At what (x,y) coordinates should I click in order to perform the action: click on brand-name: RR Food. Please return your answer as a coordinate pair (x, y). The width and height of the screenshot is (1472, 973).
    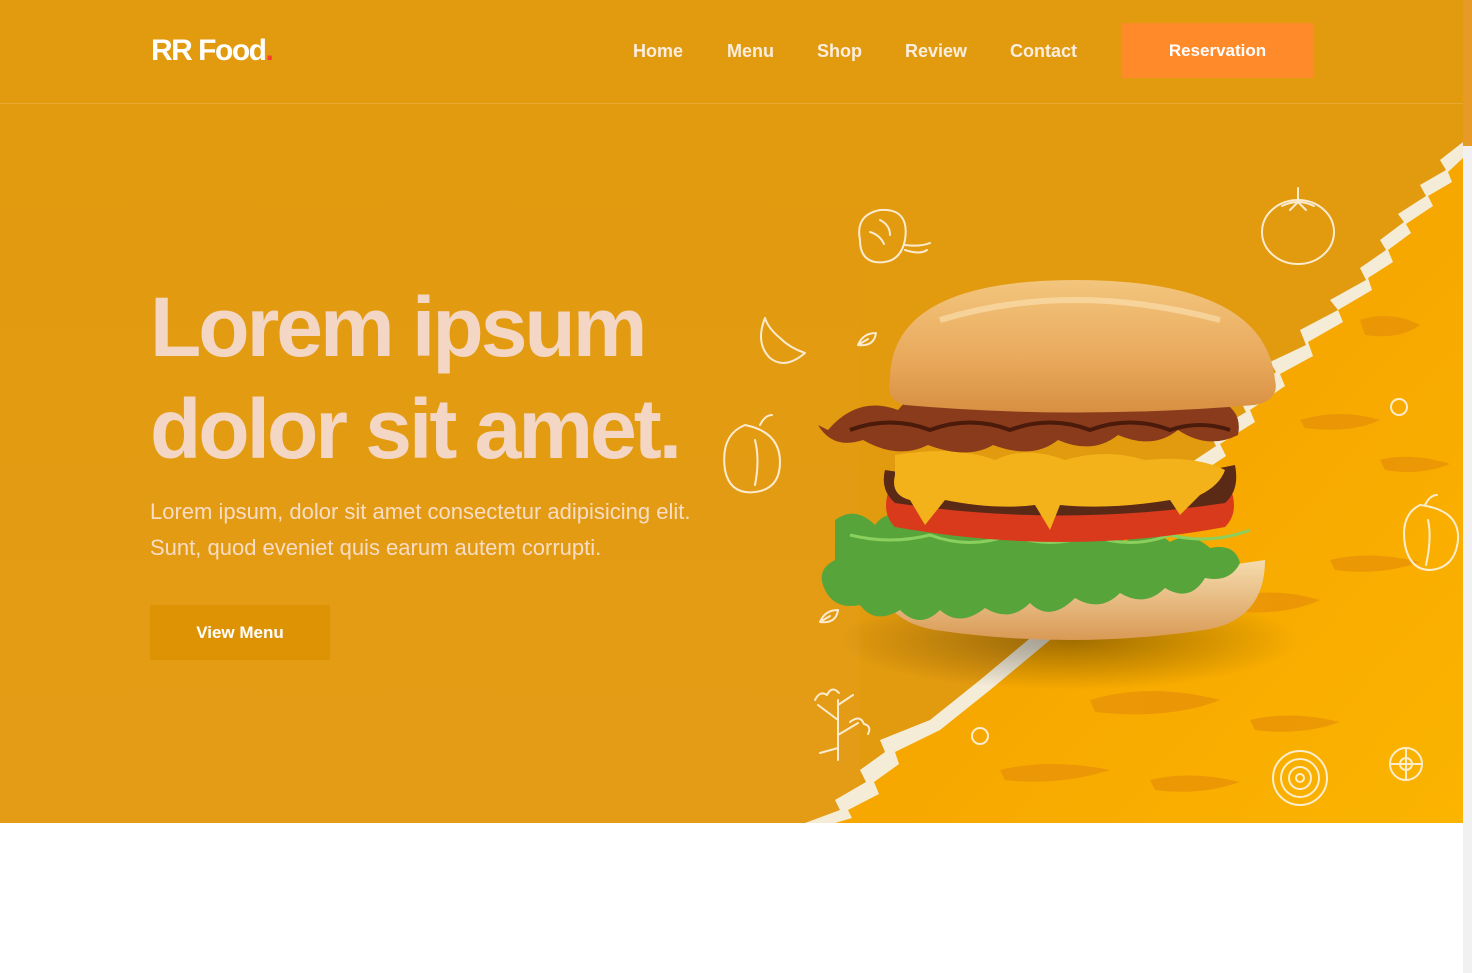
    Looking at the image, I should click on (209, 50).